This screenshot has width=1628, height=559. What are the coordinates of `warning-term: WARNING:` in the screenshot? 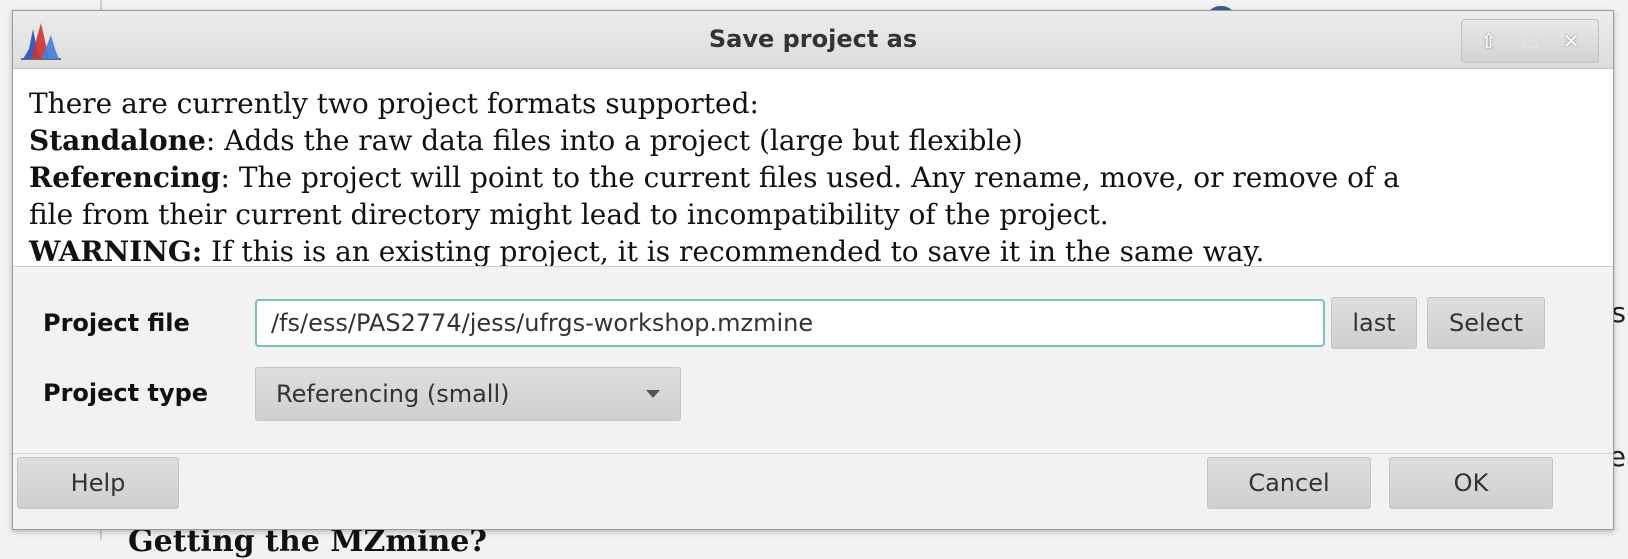 It's located at (116, 251).